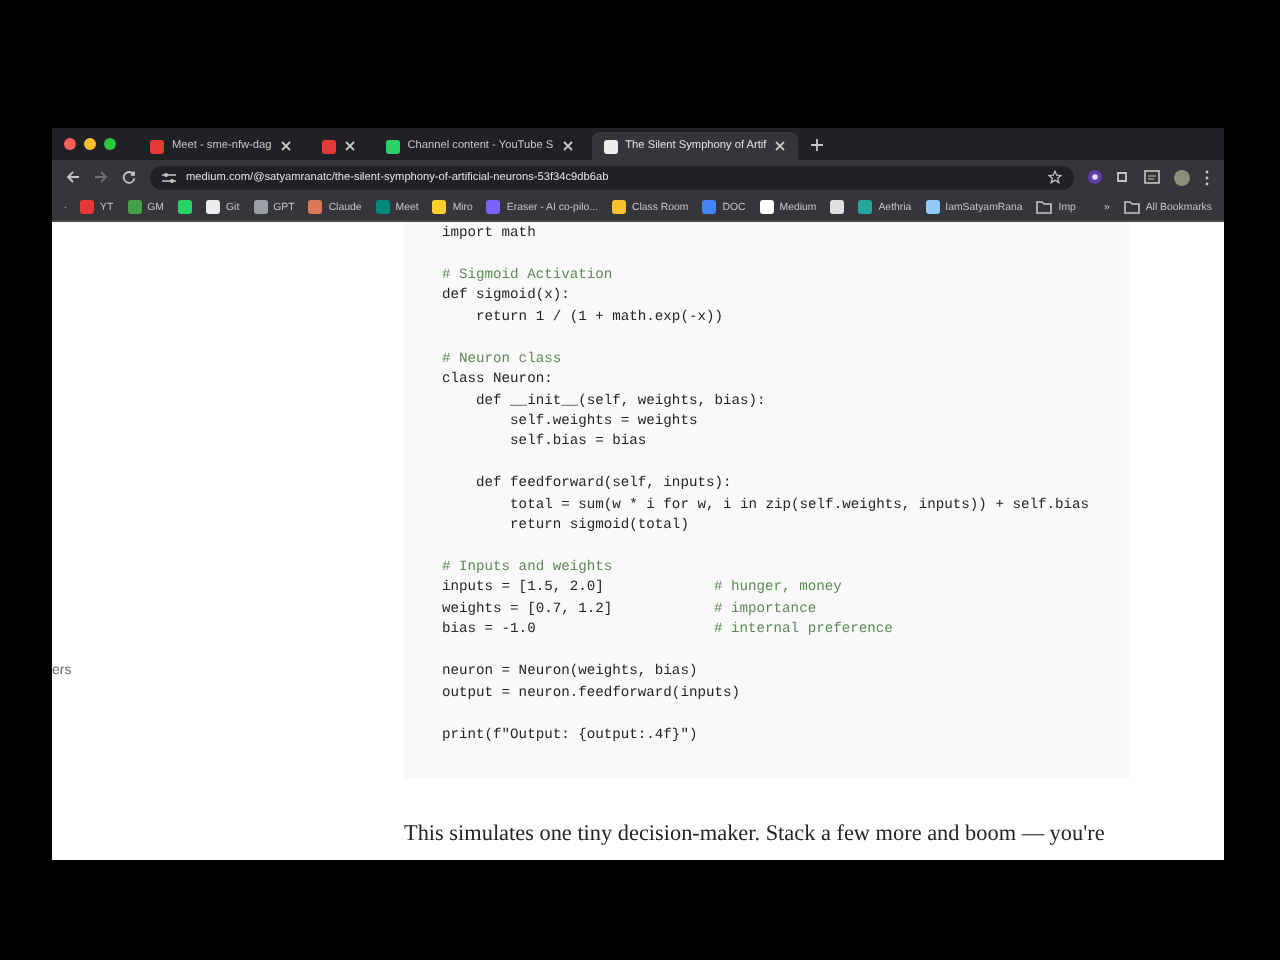 The image size is (1280, 960). Describe the element at coordinates (169, 177) in the screenshot. I see `sliders-icon` at that location.